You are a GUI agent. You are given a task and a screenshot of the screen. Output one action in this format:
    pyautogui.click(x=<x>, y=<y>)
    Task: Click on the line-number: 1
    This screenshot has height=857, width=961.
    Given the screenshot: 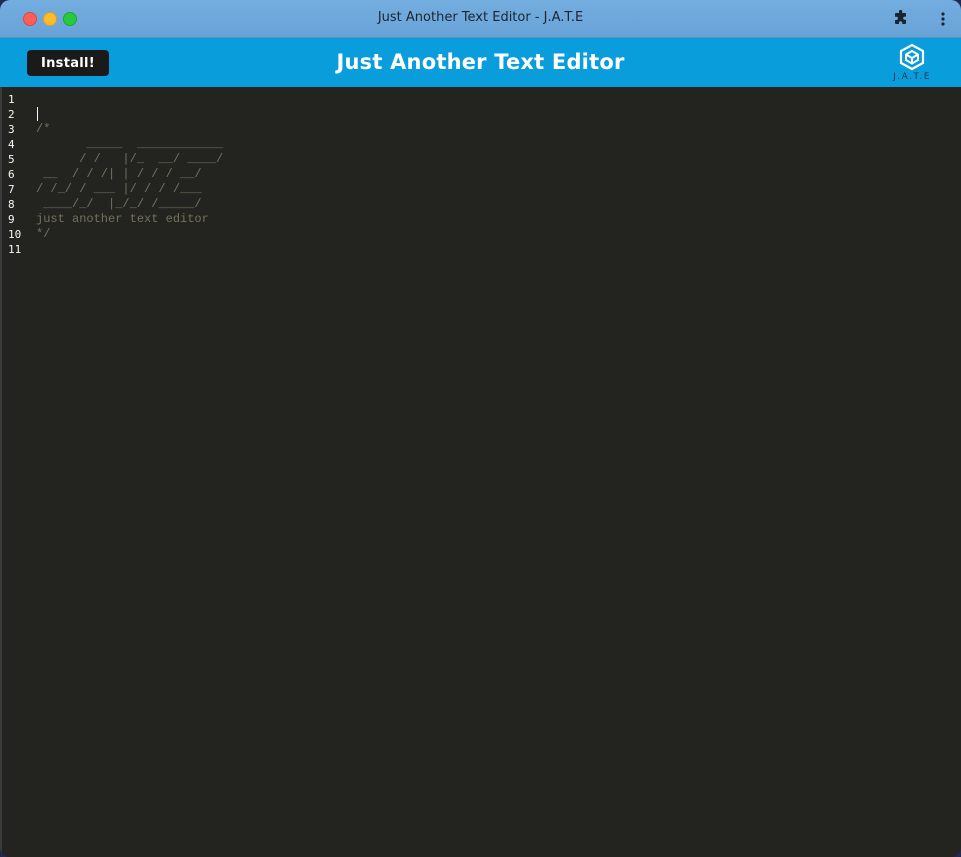 What is the action you would take?
    pyautogui.click(x=11, y=99)
    